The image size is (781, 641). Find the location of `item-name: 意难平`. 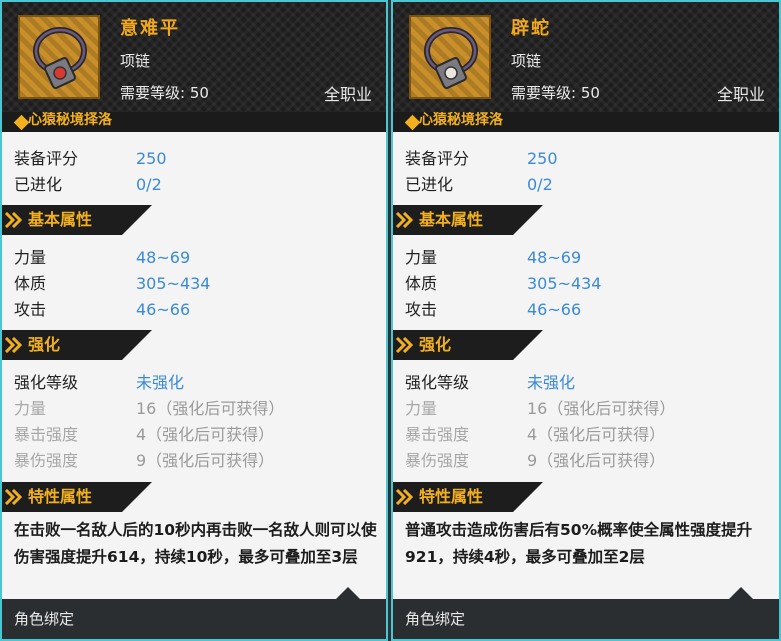

item-name: 意难平 is located at coordinates (150, 28).